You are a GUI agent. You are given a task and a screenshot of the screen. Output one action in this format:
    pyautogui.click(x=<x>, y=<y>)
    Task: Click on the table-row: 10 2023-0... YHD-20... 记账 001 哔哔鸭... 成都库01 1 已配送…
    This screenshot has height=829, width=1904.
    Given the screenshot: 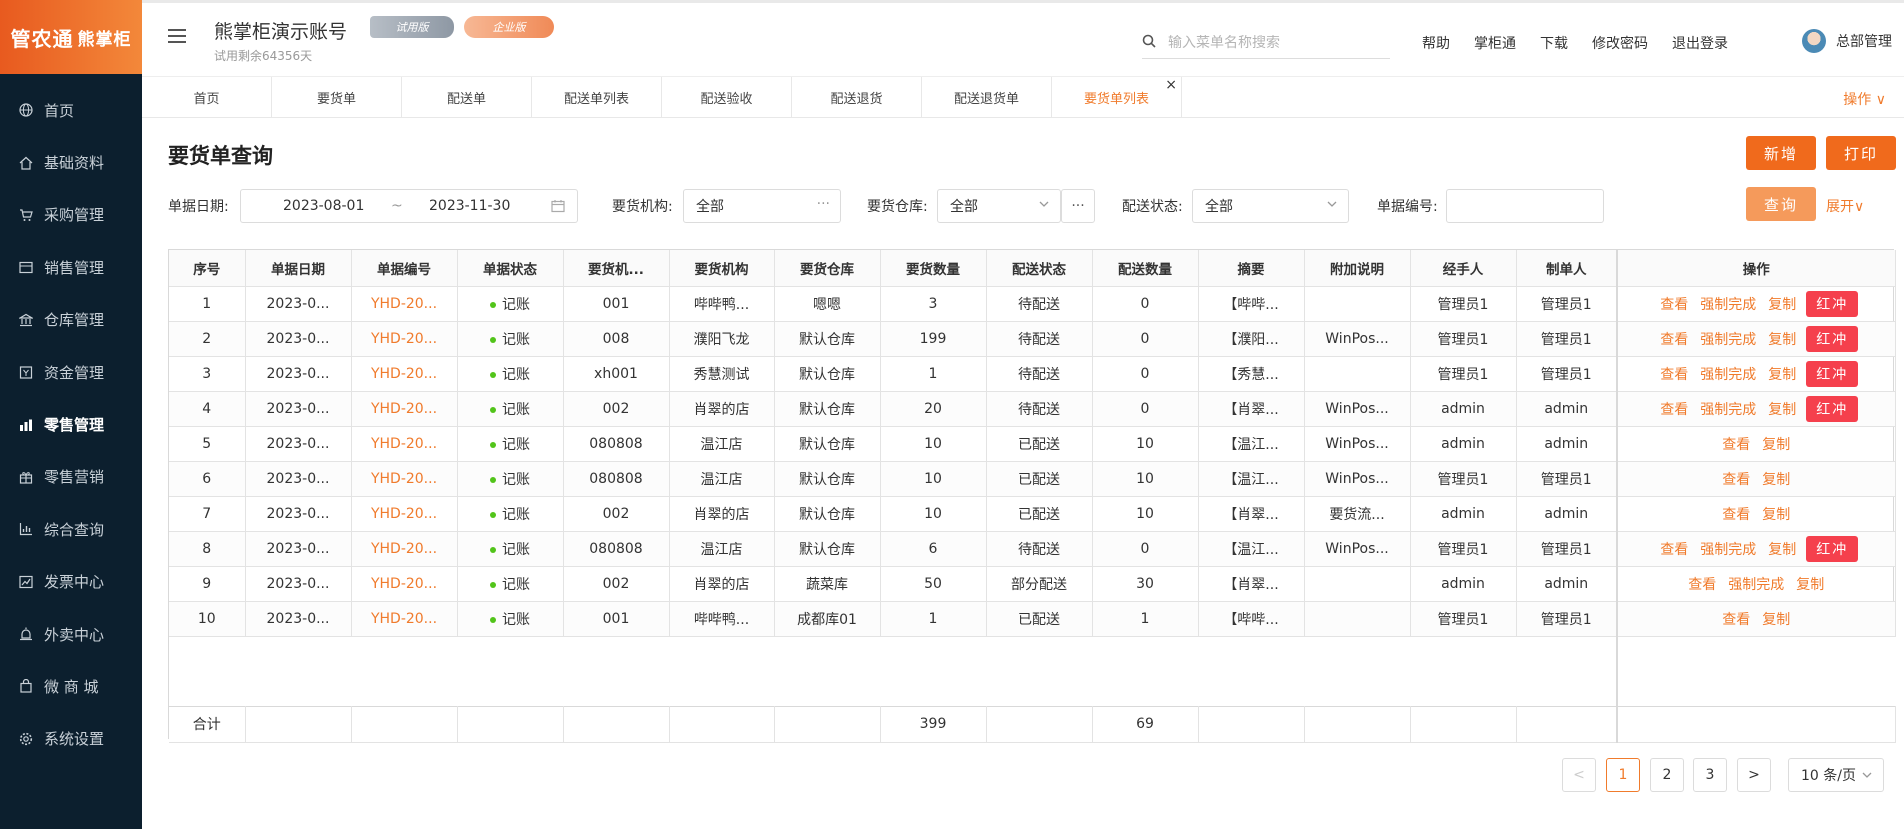 What is the action you would take?
    pyautogui.click(x=1032, y=619)
    